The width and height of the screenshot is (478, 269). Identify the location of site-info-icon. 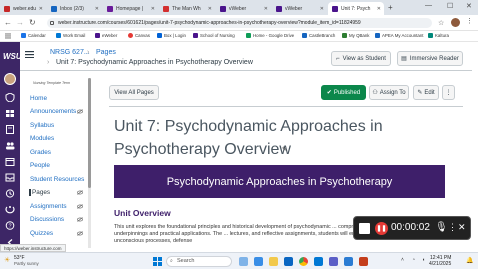
(52, 23).